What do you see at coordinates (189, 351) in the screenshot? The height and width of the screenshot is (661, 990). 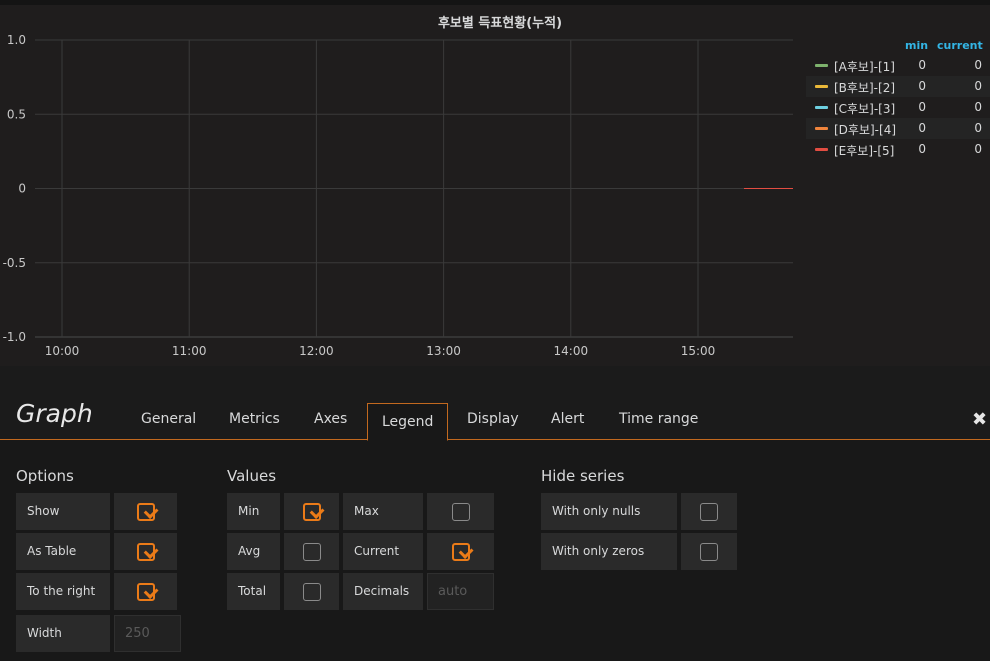 I see `x-tick-label: 11:00` at bounding box center [189, 351].